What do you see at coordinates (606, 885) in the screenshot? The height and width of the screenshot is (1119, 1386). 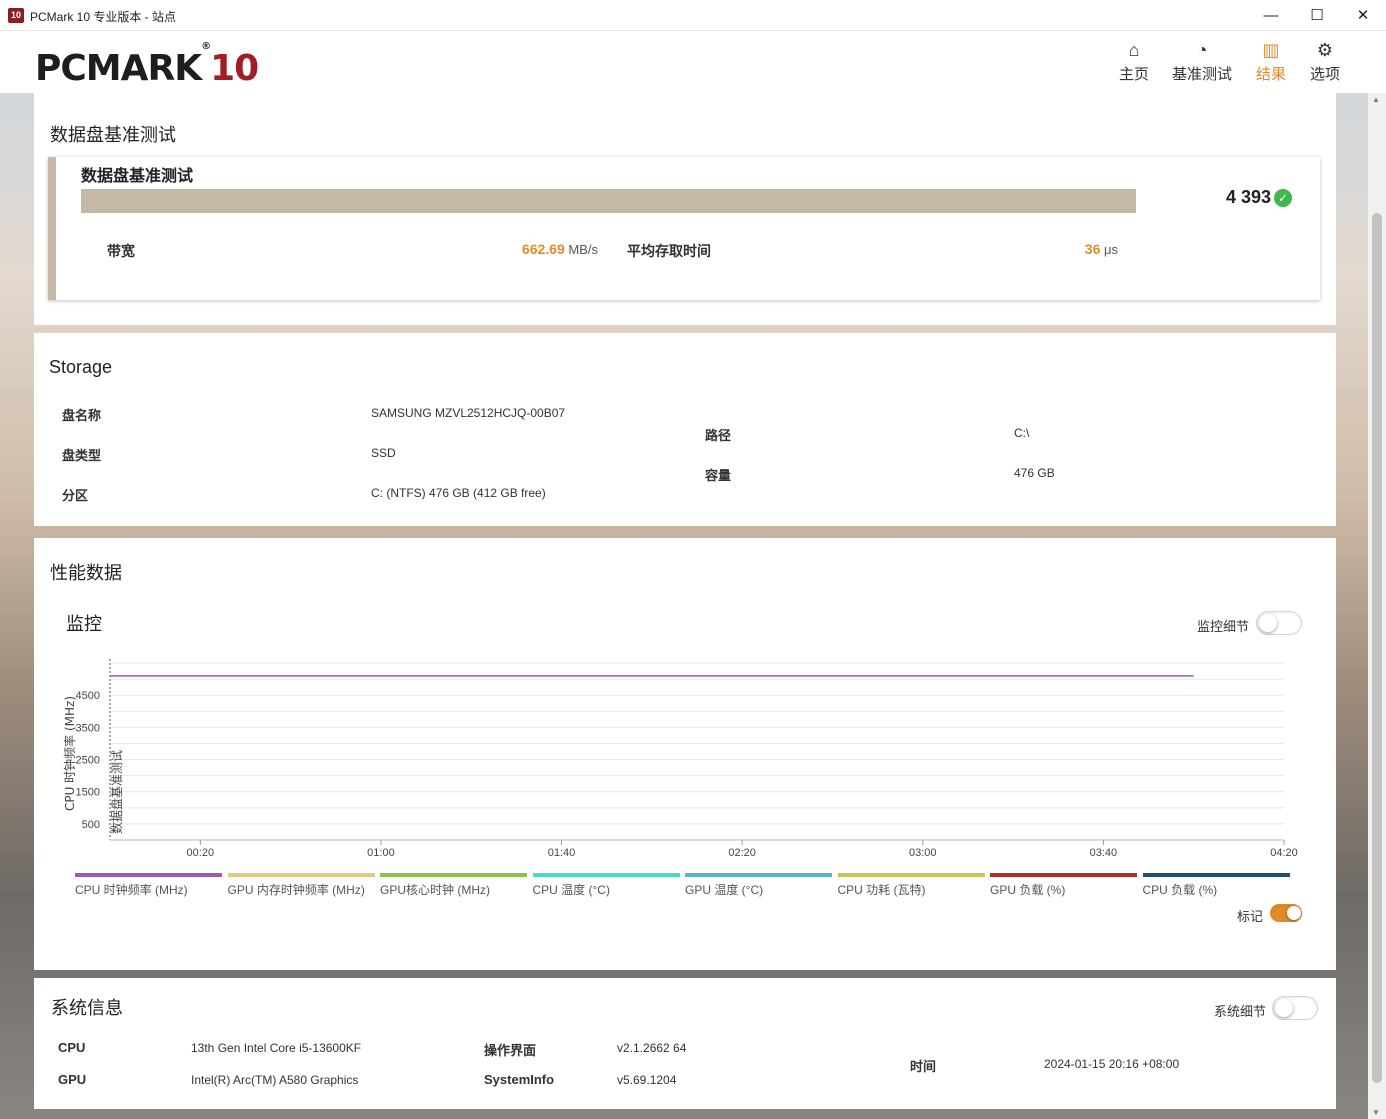 I see `legend-item: CPU 温度 (°C)` at bounding box center [606, 885].